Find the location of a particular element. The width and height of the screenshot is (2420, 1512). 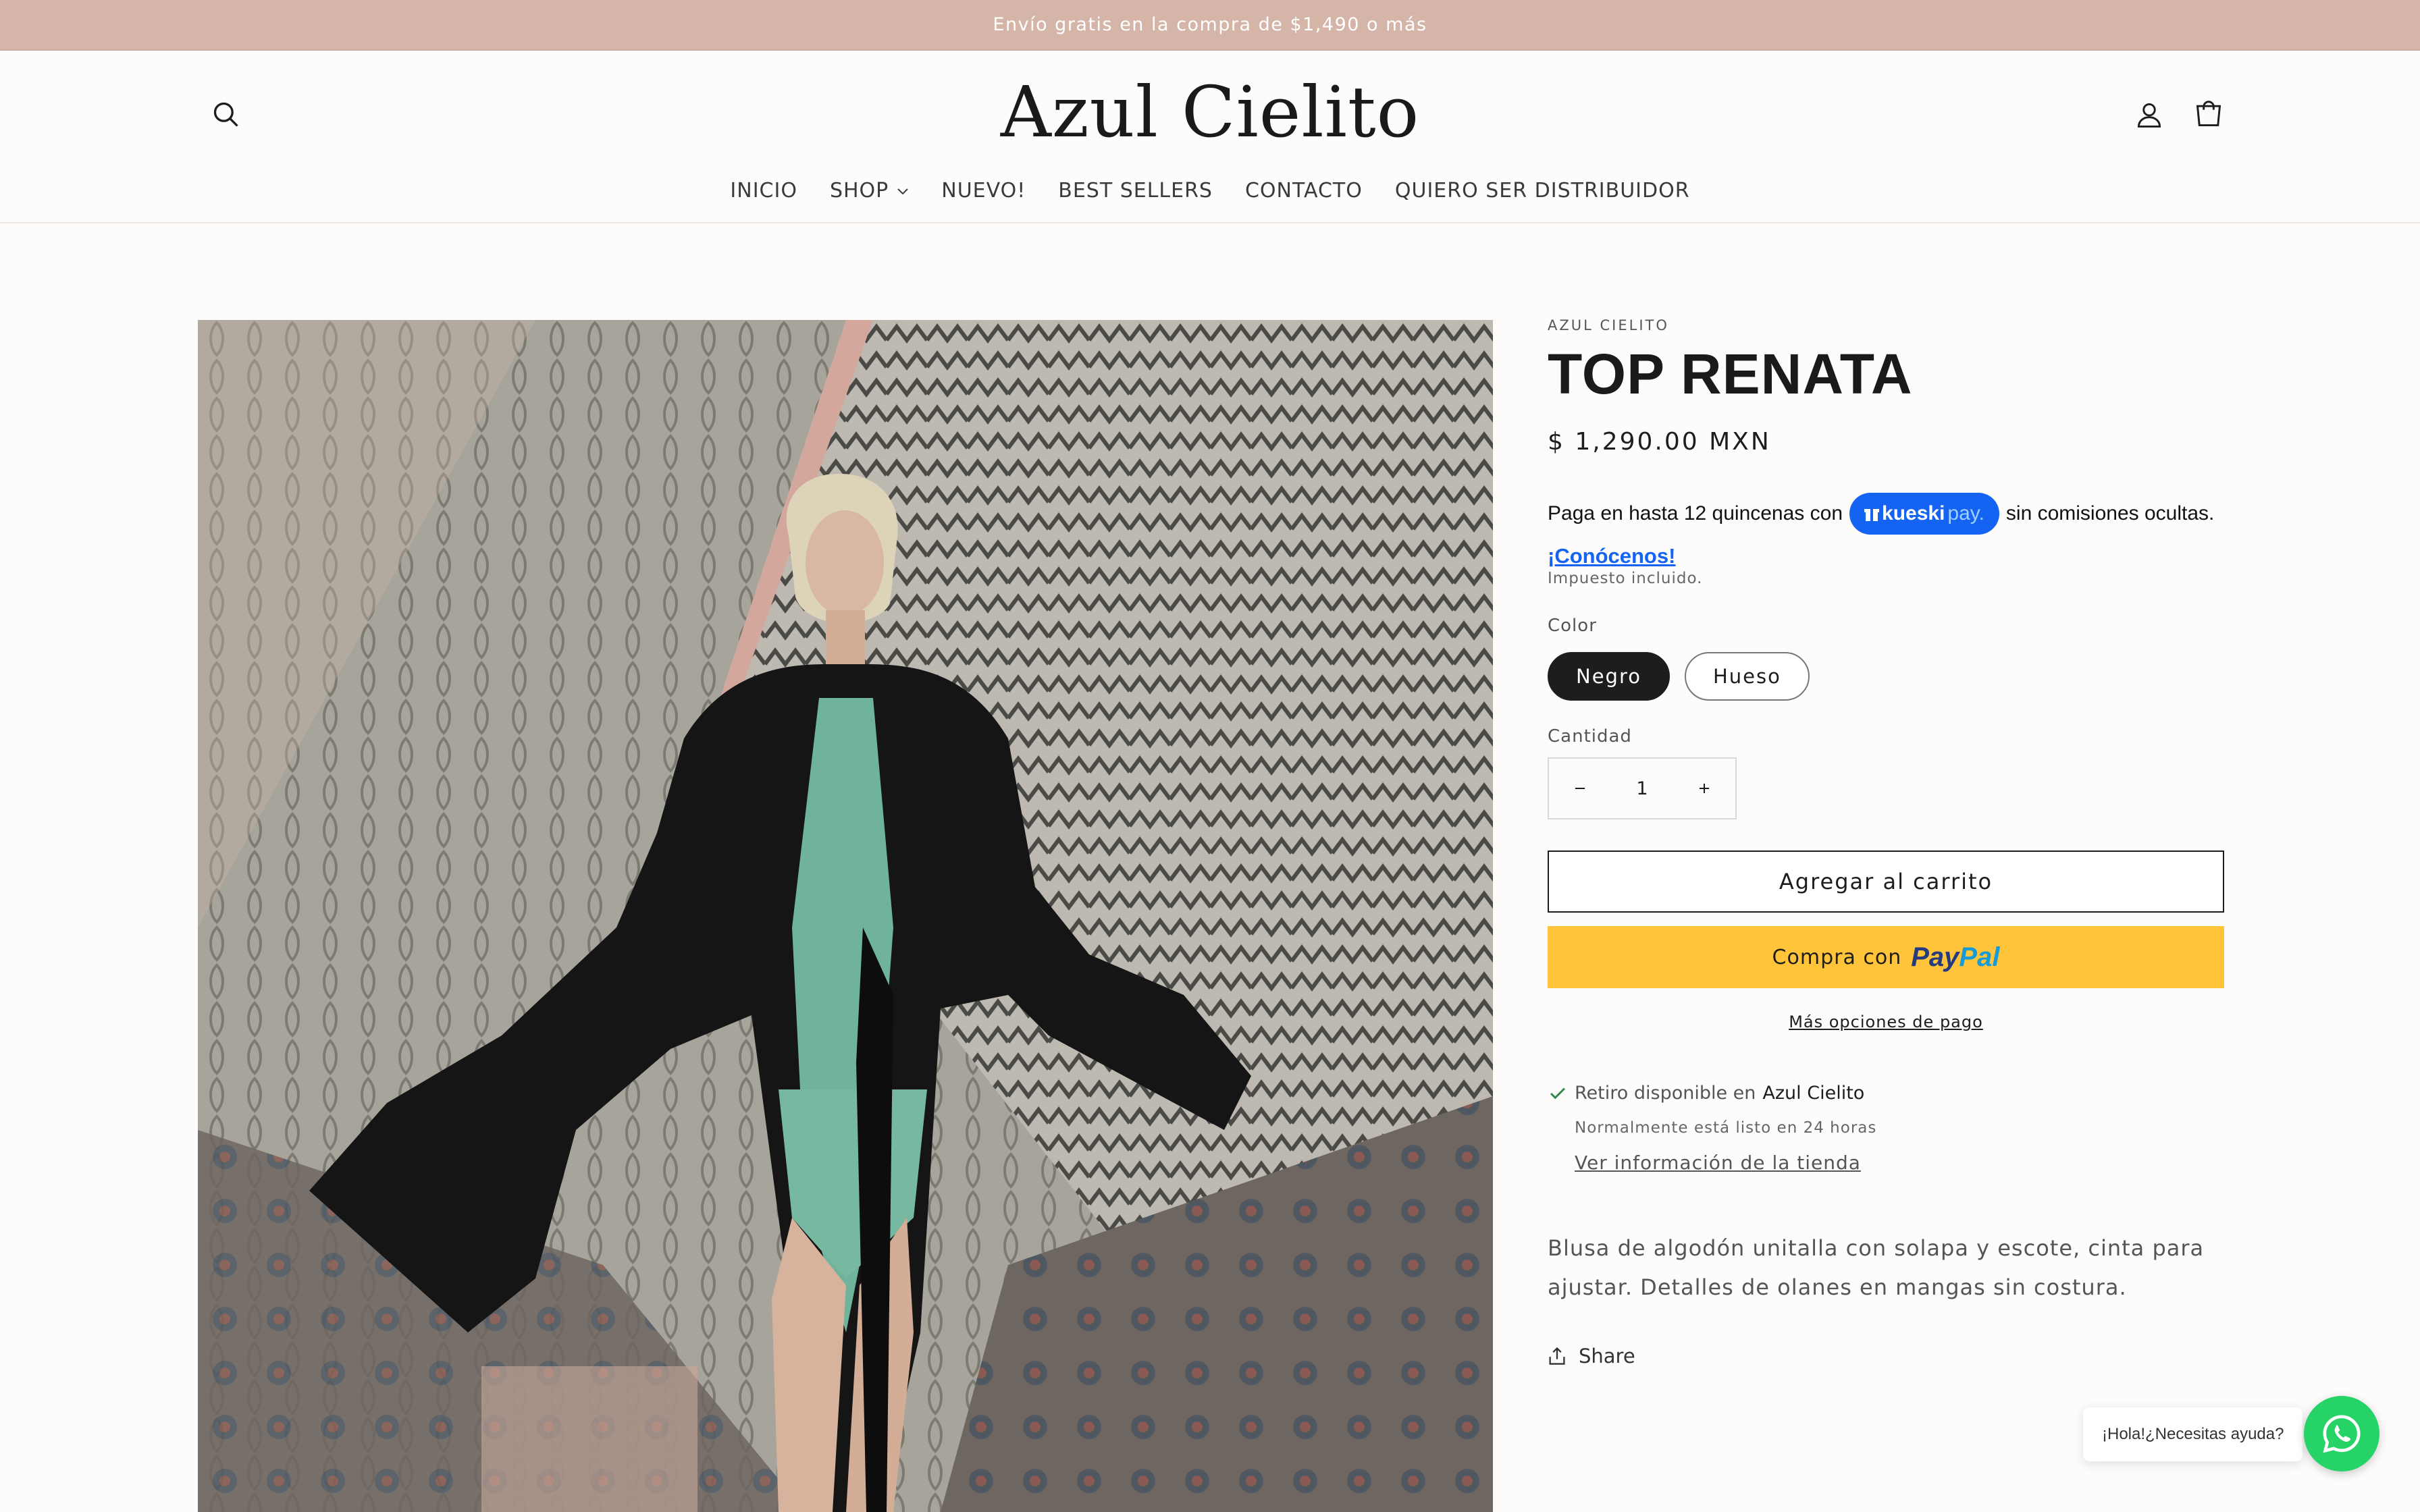

add-to-cart-button: Agregar al carrito is located at coordinates (1886, 881).